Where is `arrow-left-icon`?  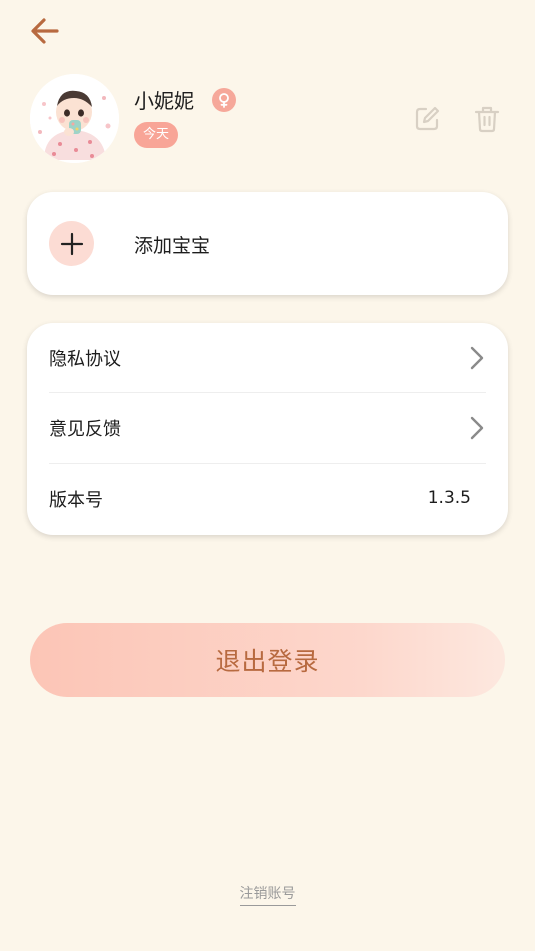
arrow-left-icon is located at coordinates (45, 31).